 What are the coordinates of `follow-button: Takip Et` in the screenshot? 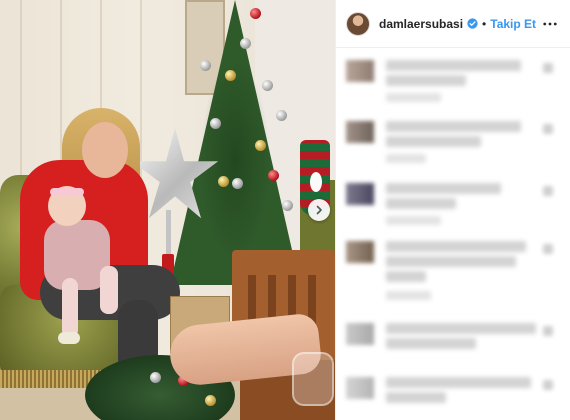 It's located at (513, 24).